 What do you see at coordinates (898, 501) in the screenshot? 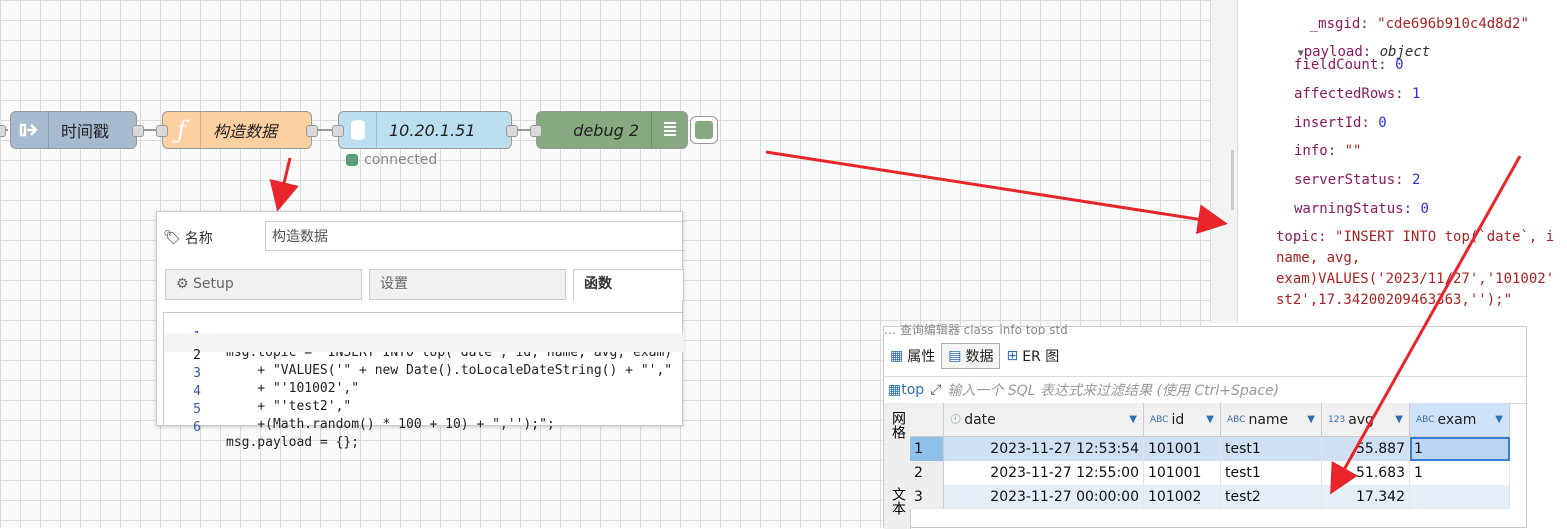
I see `tab-text: 文本` at bounding box center [898, 501].